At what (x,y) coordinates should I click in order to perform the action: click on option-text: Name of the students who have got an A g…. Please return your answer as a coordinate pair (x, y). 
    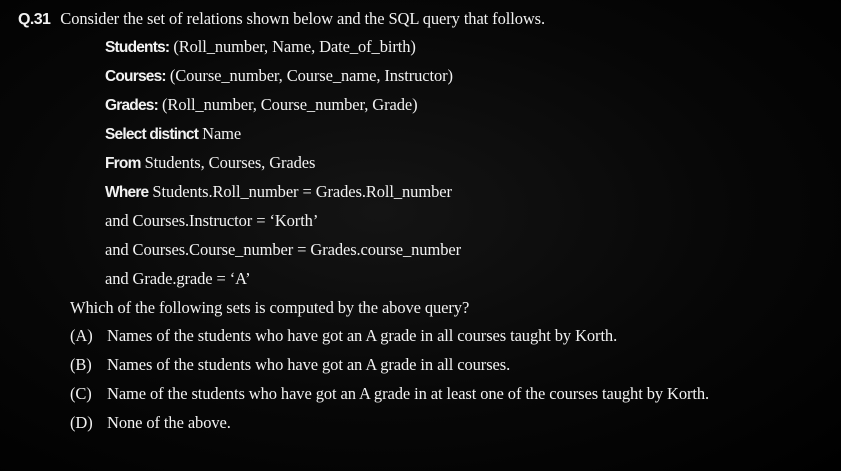
    Looking at the image, I should click on (408, 393).